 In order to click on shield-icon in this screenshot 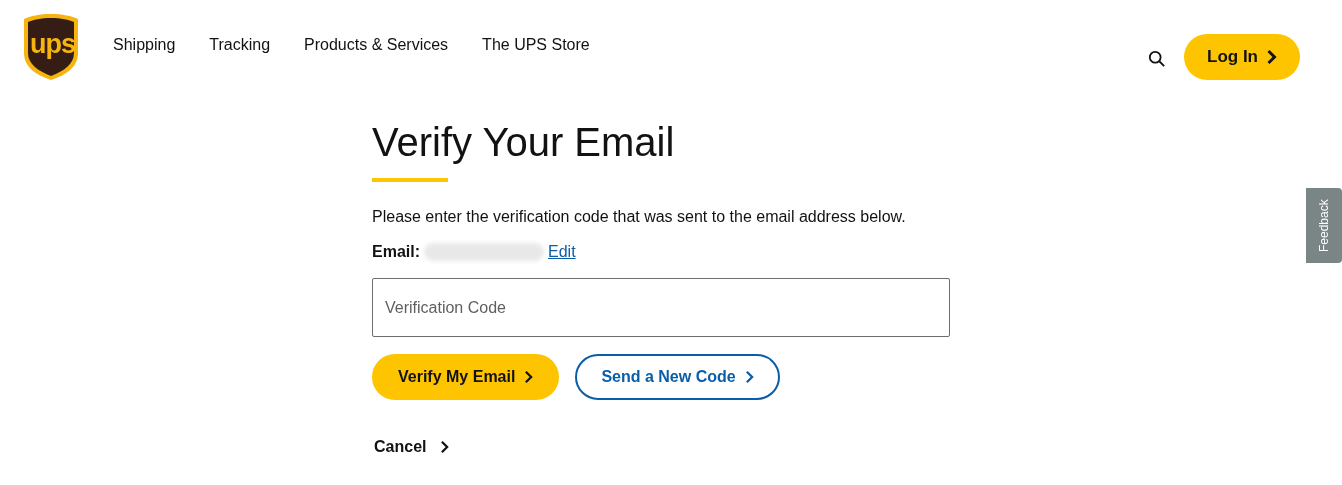, I will do `click(51, 47)`.